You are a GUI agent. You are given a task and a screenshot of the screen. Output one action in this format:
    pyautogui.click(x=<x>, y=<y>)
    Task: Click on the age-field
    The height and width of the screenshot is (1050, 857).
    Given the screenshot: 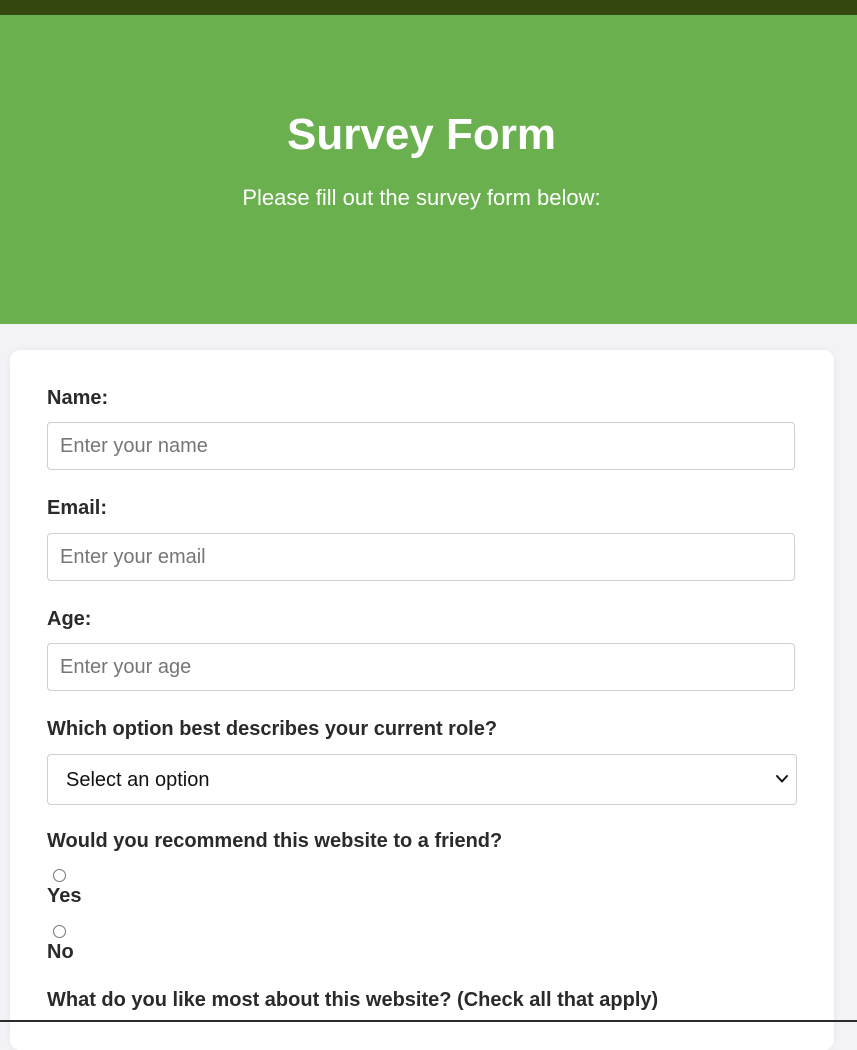 What is the action you would take?
    pyautogui.click(x=421, y=667)
    